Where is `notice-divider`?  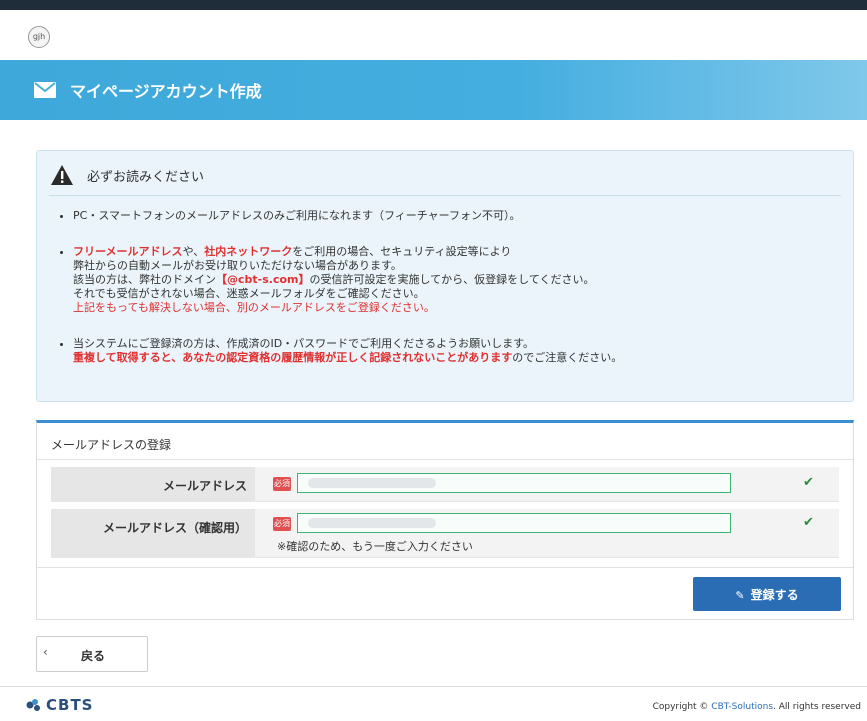
notice-divider is located at coordinates (445, 195).